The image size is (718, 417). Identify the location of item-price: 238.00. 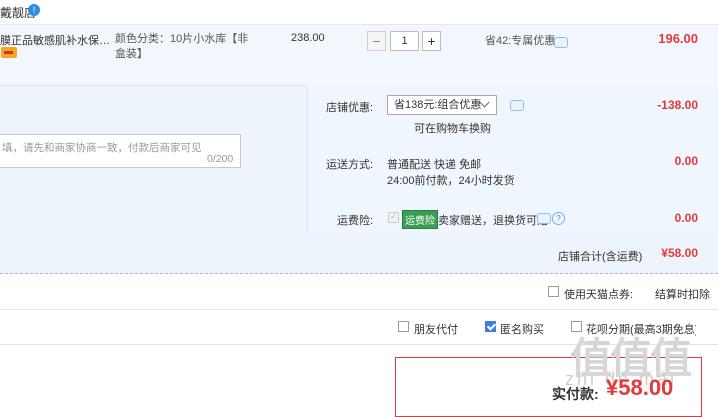
(308, 38).